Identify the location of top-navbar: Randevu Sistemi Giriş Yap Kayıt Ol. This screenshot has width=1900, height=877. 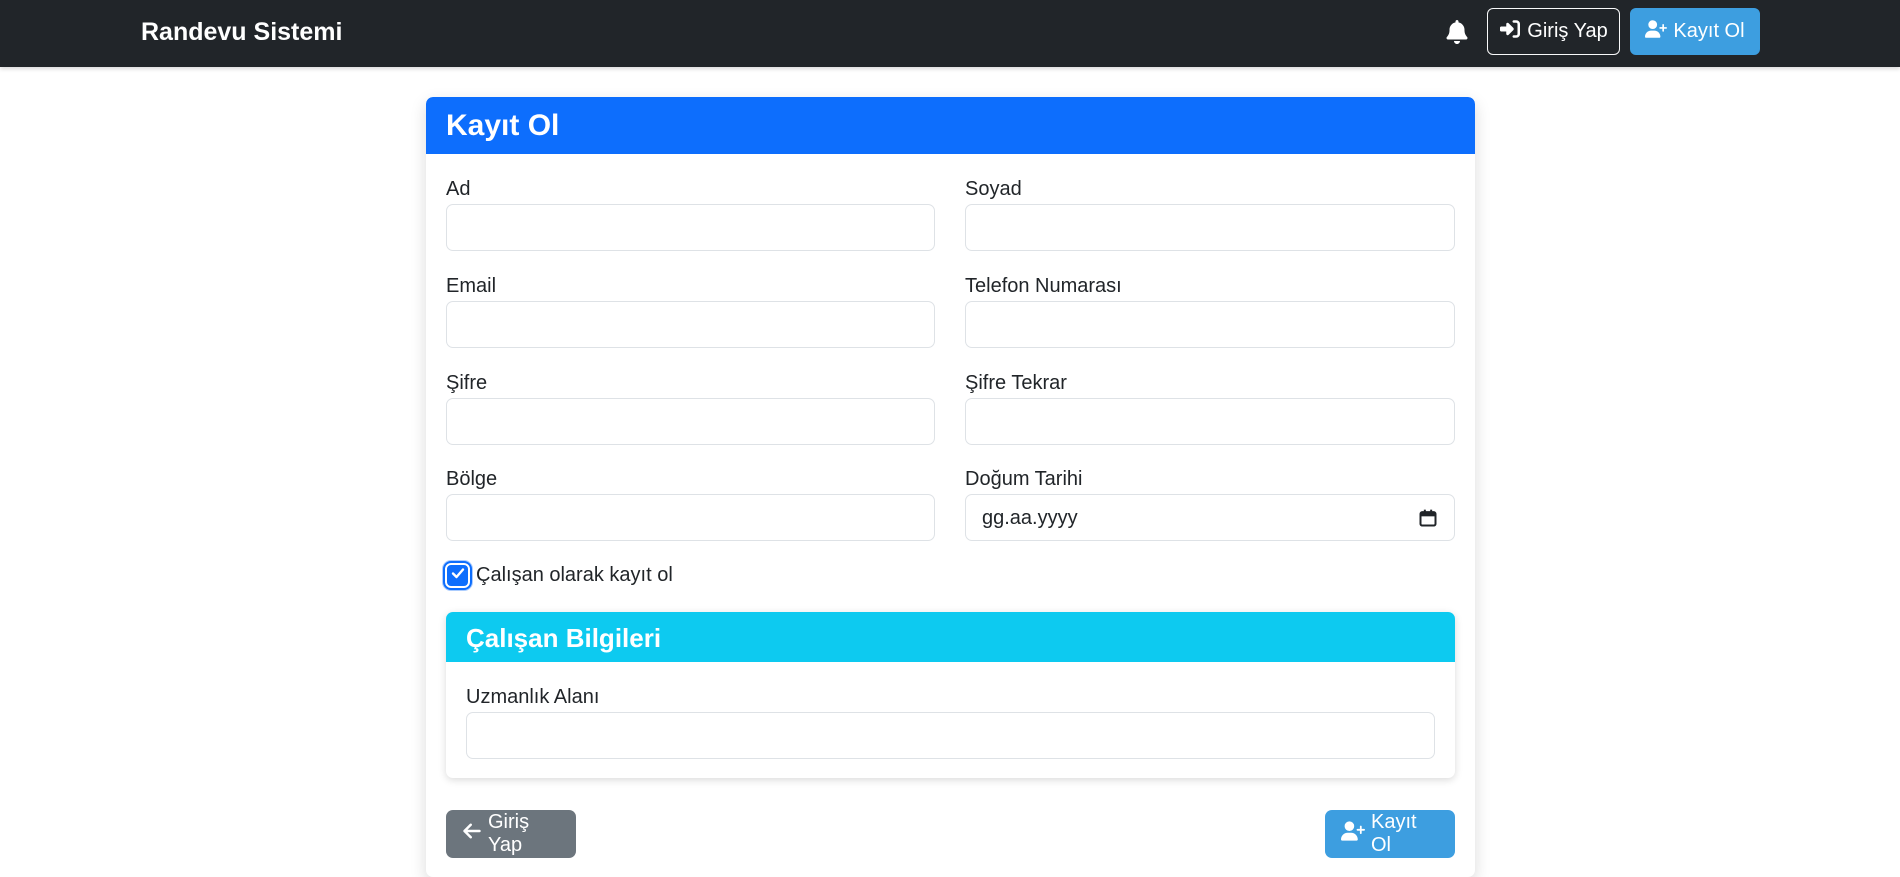
(950, 33).